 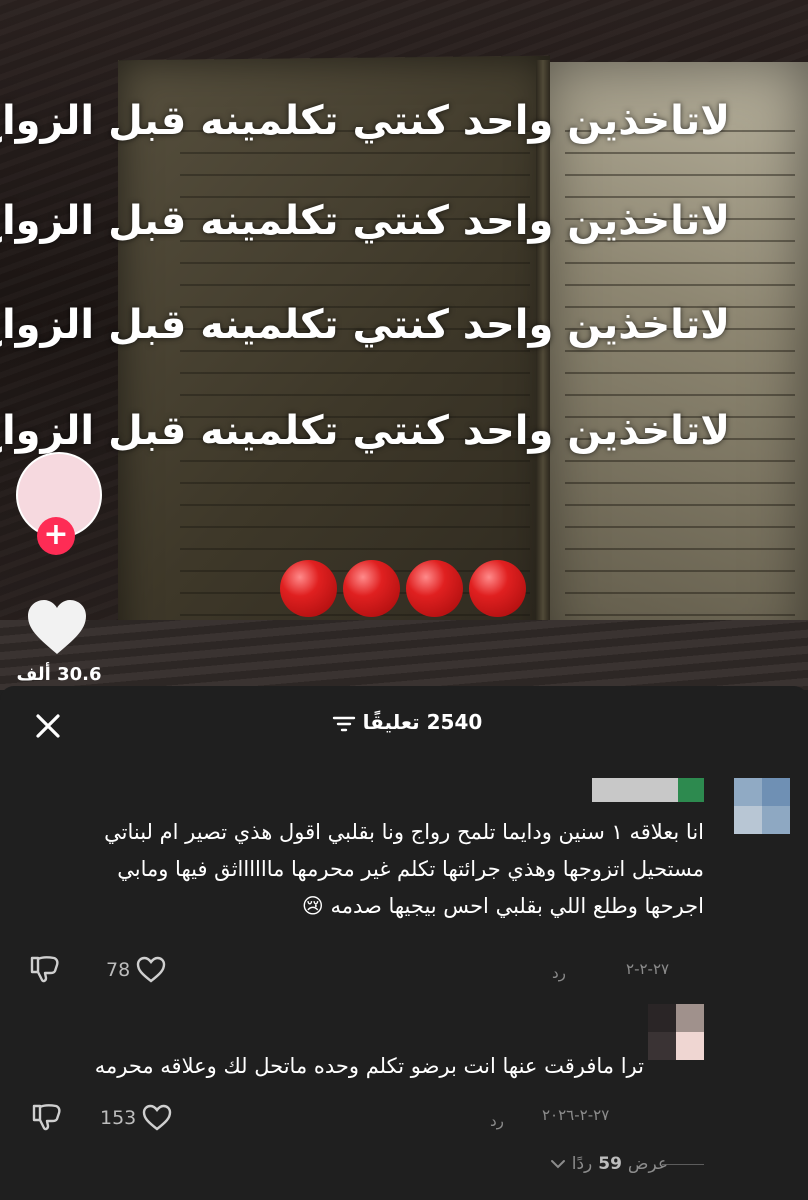 I want to click on filter-icon, so click(x=344, y=724).